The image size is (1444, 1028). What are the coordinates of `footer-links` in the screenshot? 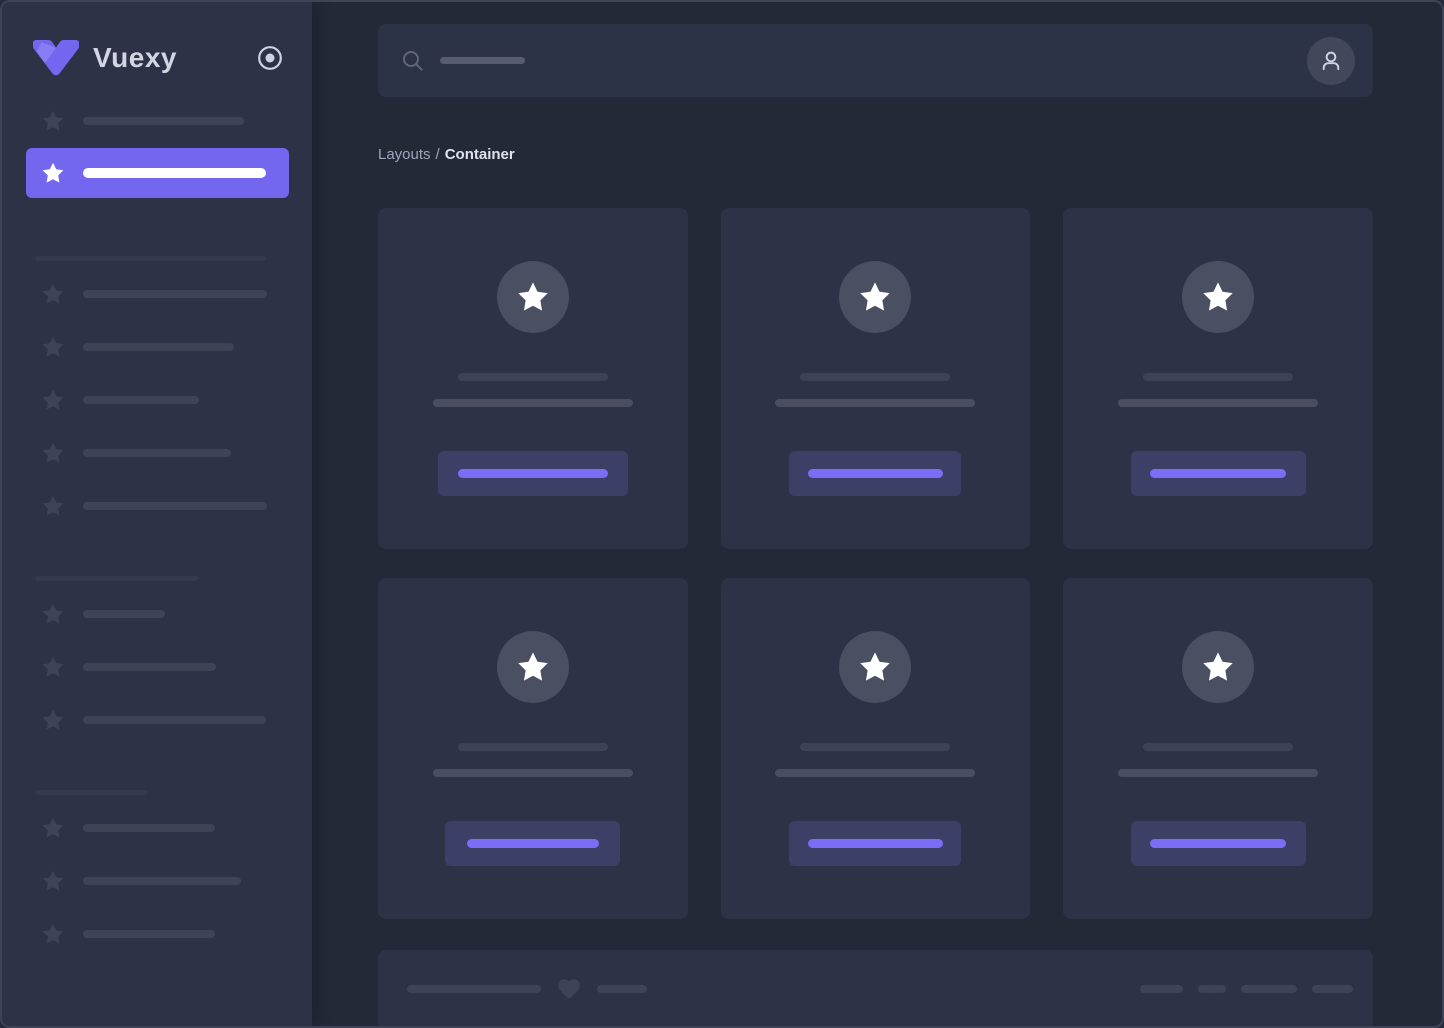 It's located at (1246, 989).